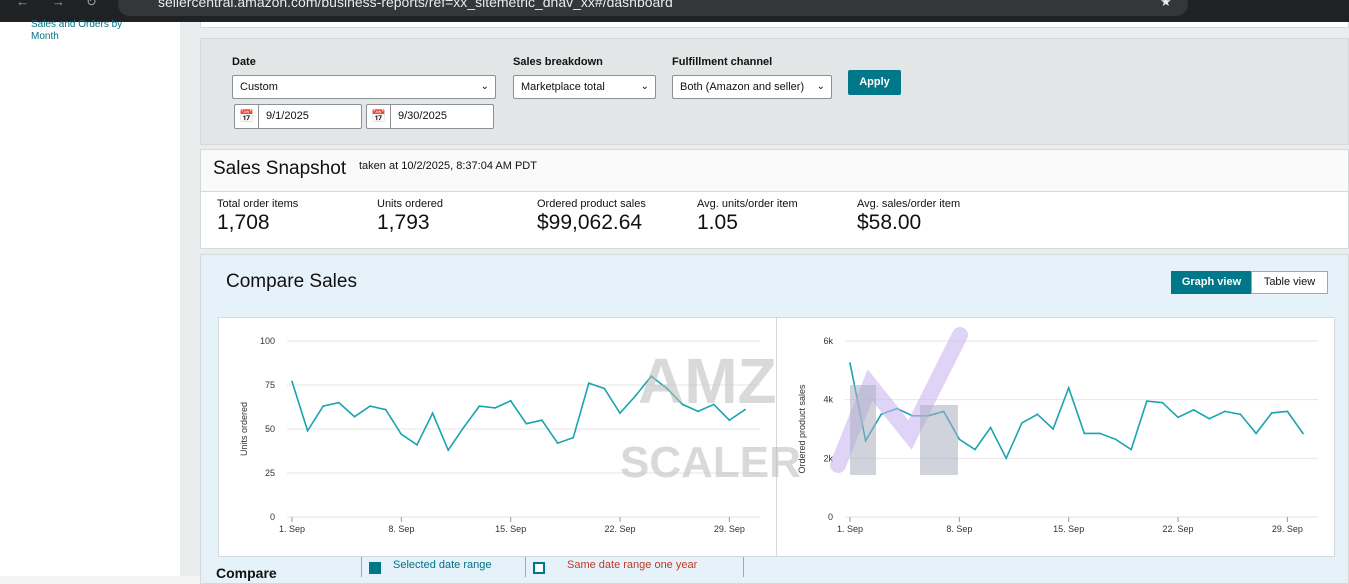 This screenshot has height=584, width=1349. What do you see at coordinates (747, 204) in the screenshot?
I see `metric-label: Avg. units/order item` at bounding box center [747, 204].